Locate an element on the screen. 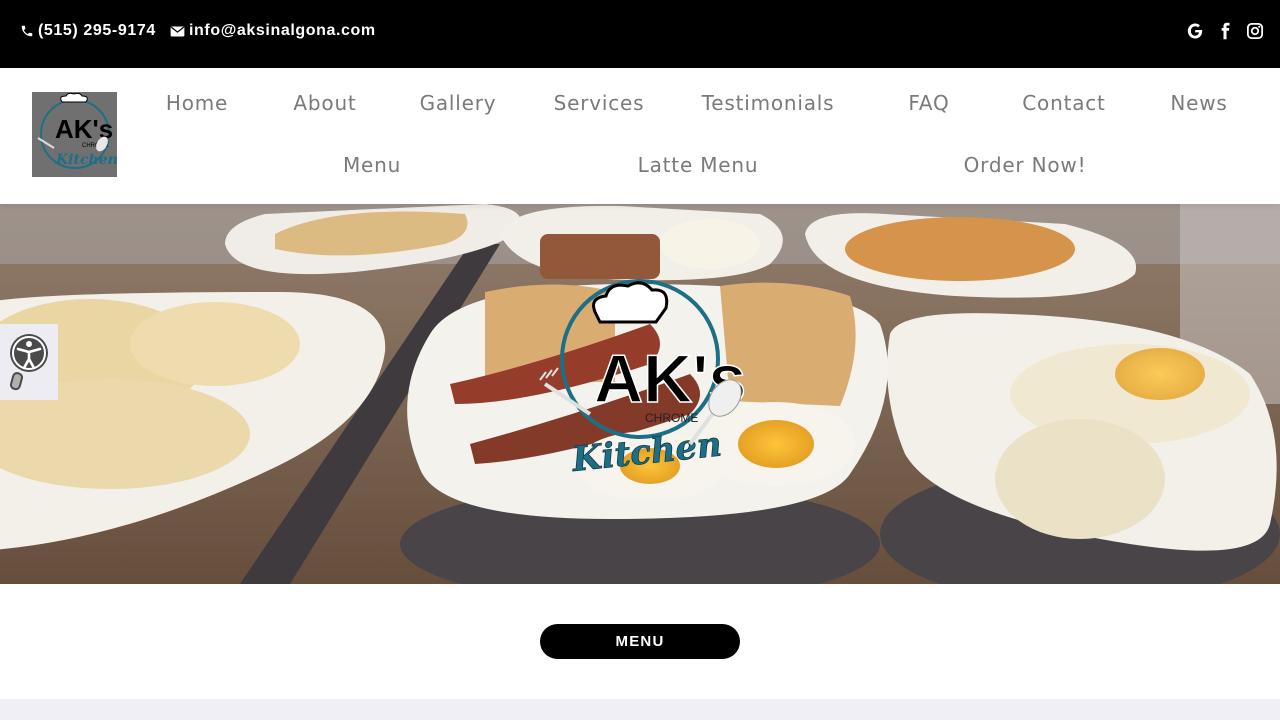  accessibility-icon is located at coordinates (28, 362).